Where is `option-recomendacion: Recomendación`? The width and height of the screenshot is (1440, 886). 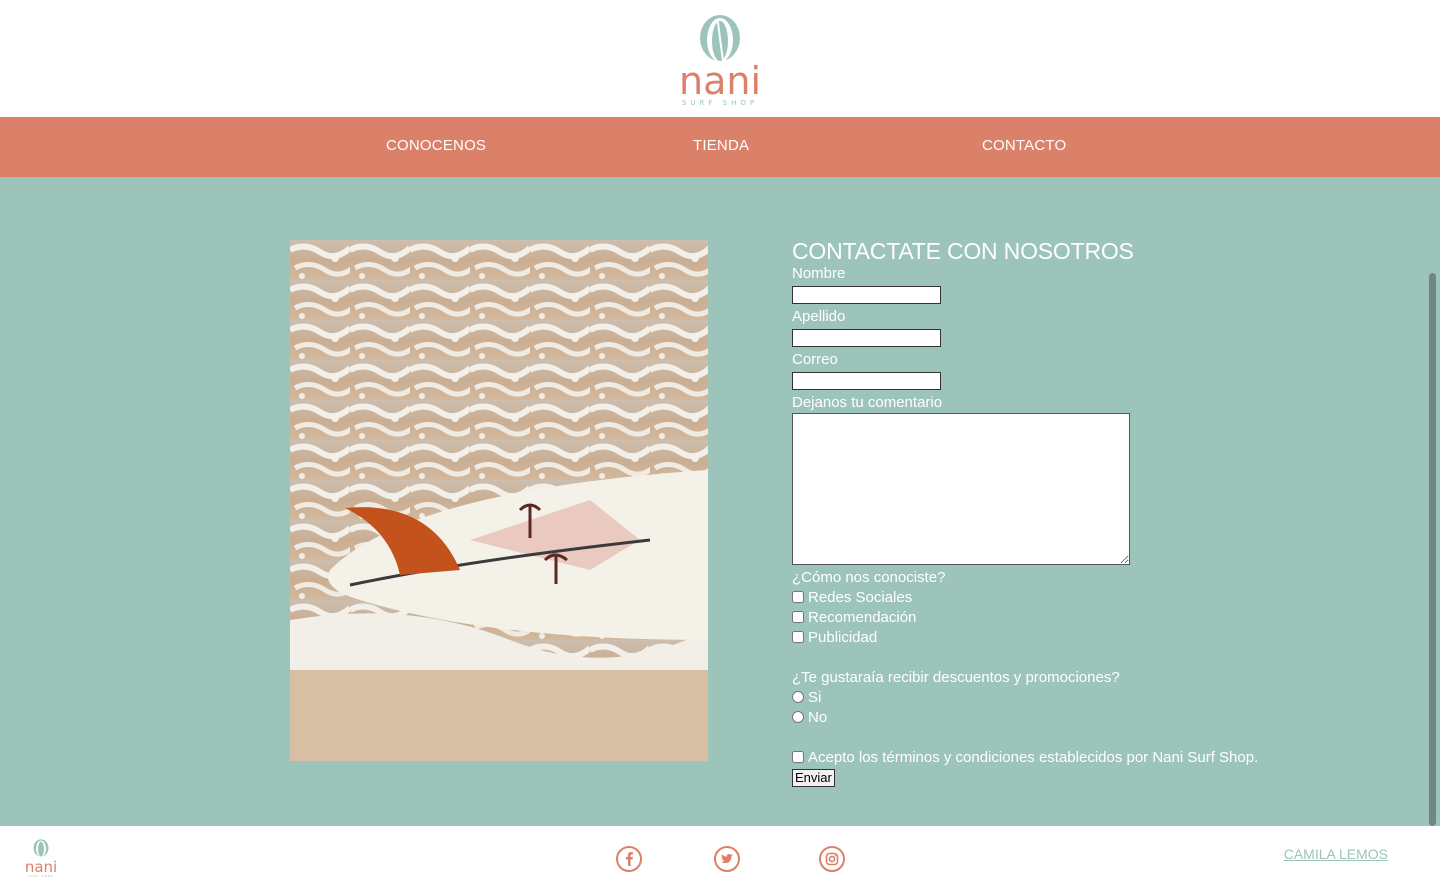
option-recomendacion: Recomendación is located at coordinates (1092, 618).